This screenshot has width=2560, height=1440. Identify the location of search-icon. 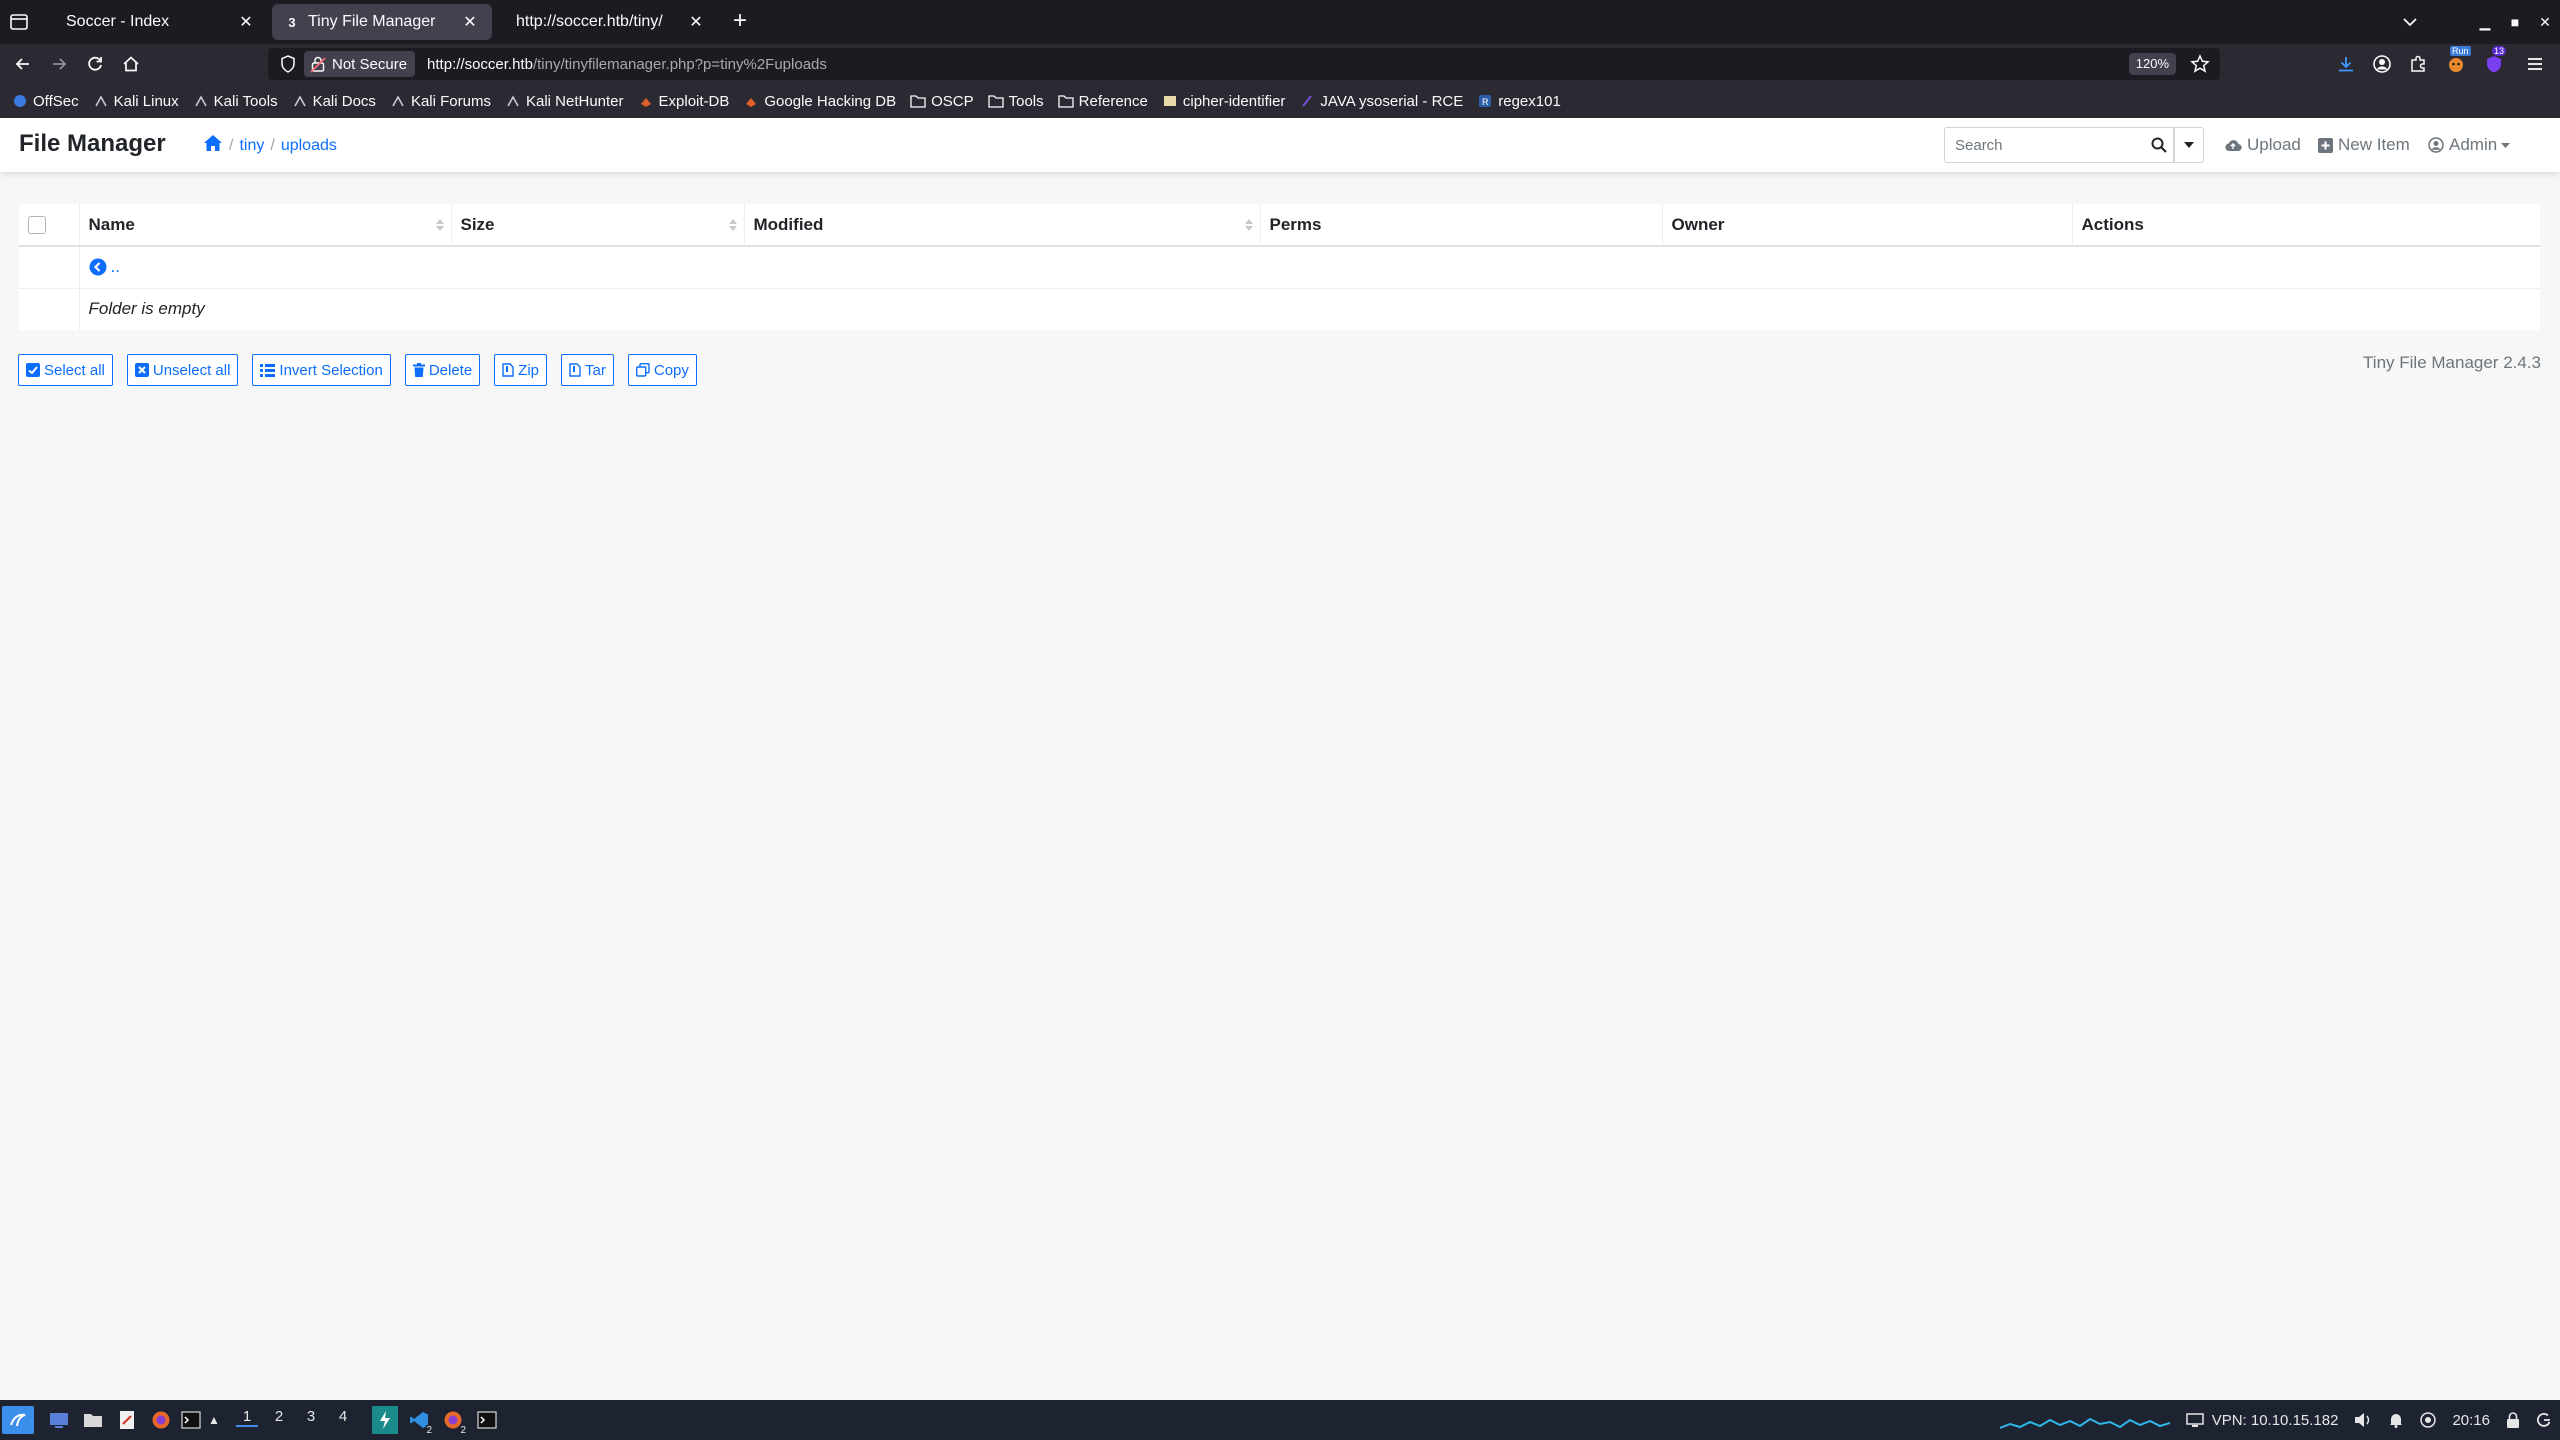
(2159, 145).